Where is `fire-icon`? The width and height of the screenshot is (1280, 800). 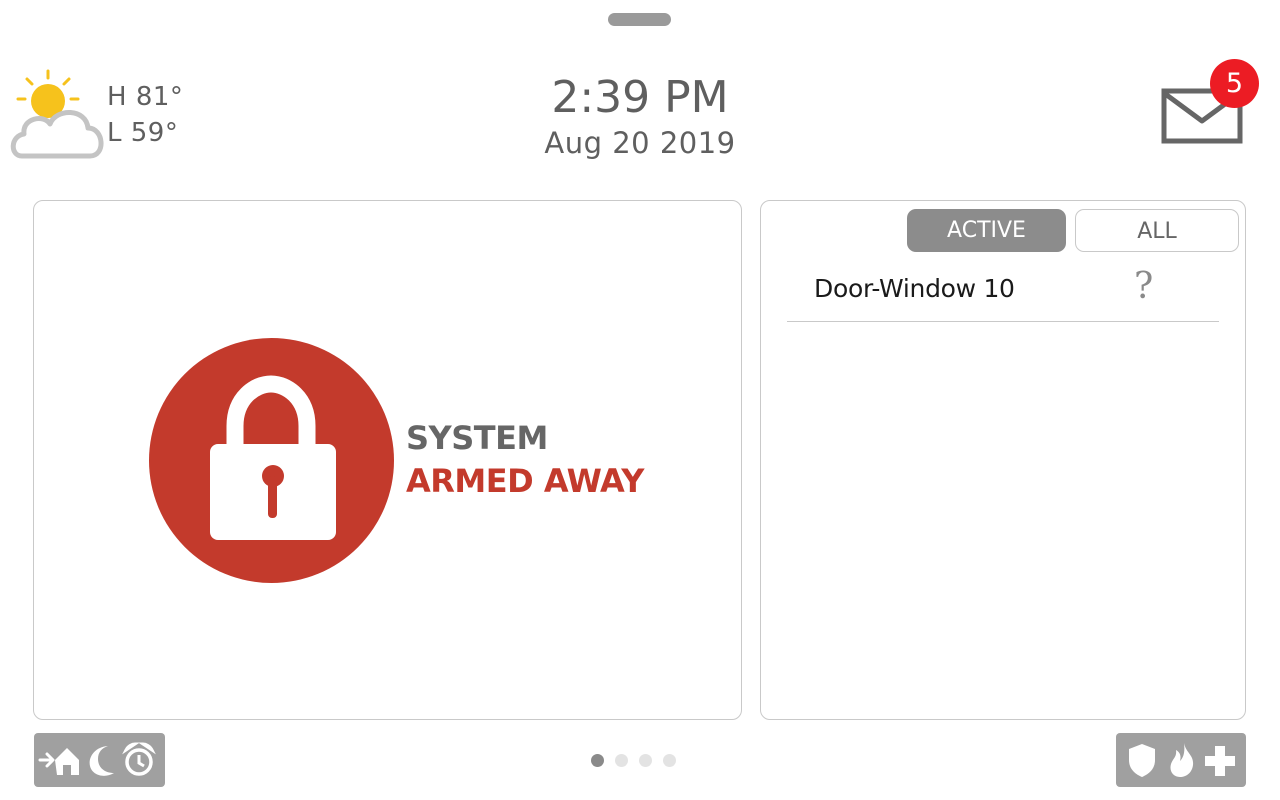 fire-icon is located at coordinates (1182, 760).